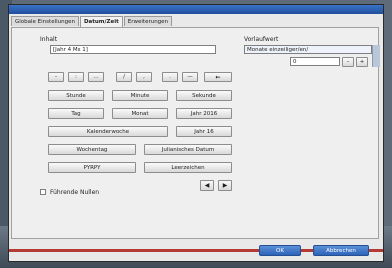 This screenshot has width=392, height=268. I want to click on month-button: Monat, so click(140, 113).